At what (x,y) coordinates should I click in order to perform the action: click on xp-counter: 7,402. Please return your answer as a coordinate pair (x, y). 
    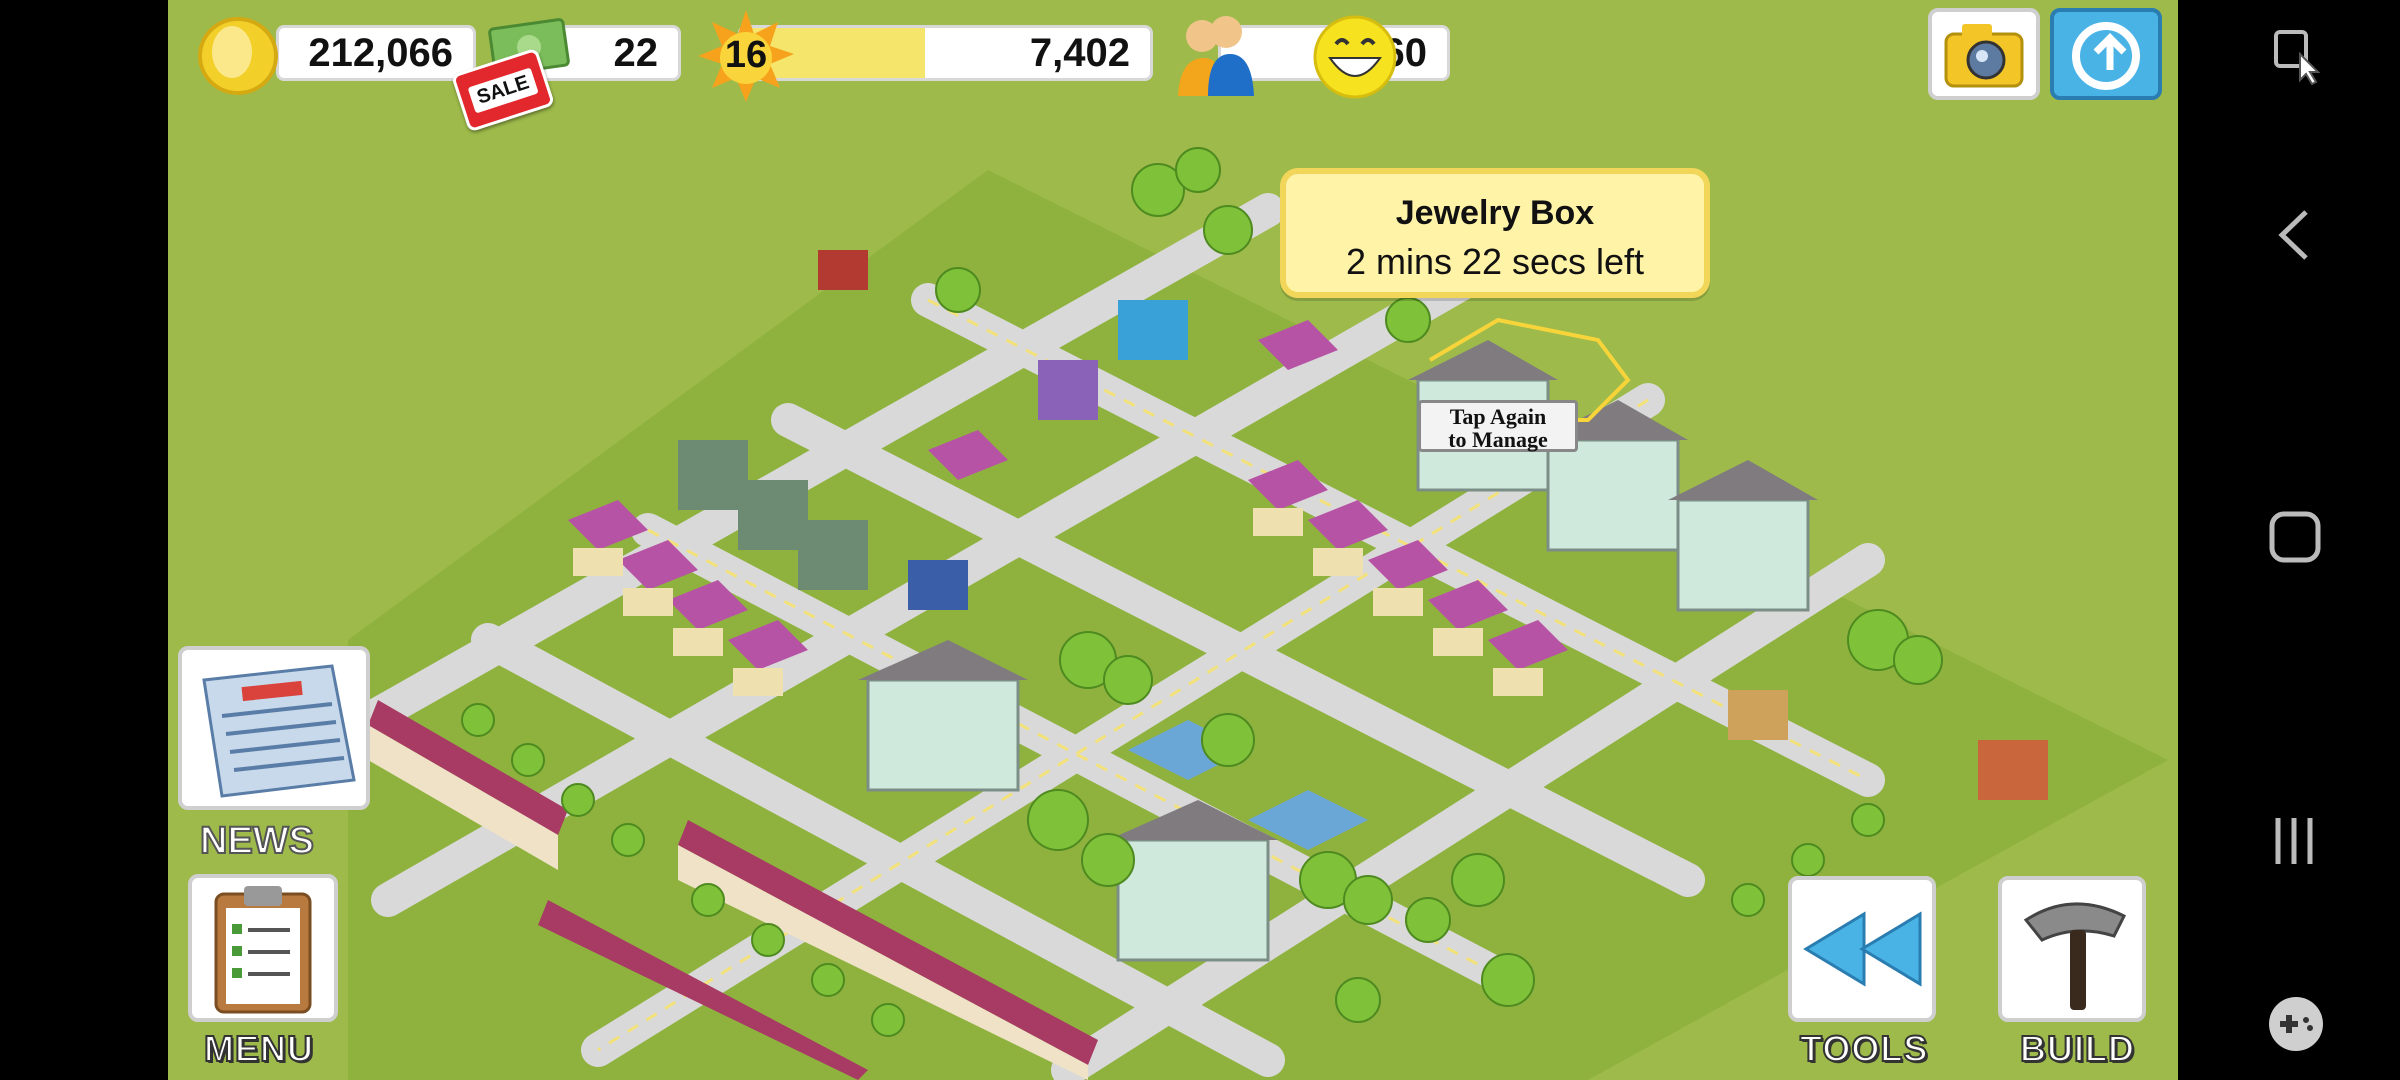
    Looking at the image, I should click on (945, 53).